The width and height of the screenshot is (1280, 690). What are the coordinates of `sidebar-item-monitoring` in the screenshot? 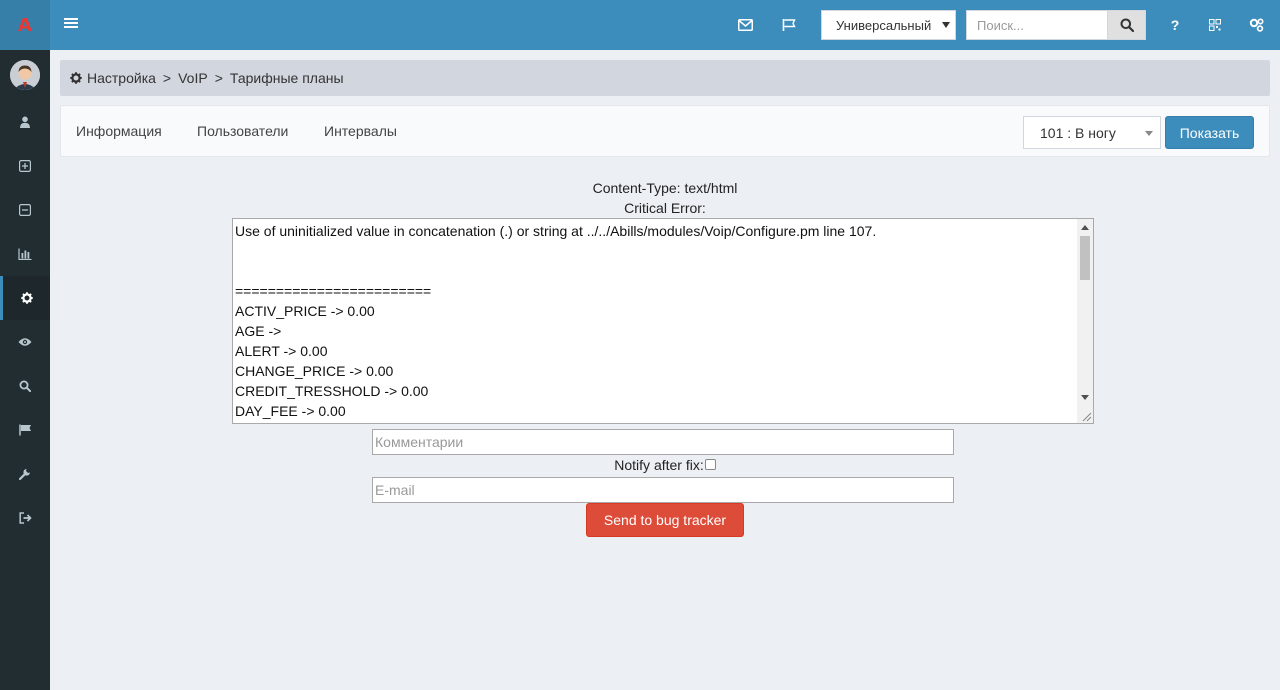 It's located at (25, 342).